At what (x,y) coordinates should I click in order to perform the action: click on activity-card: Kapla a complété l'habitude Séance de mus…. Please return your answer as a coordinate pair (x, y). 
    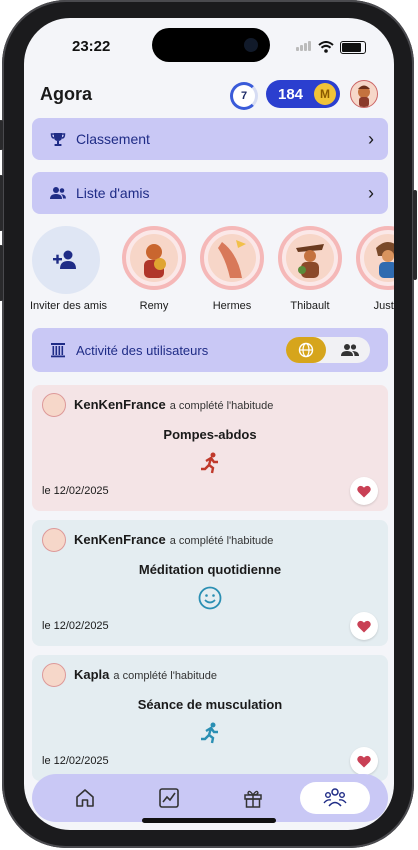
    Looking at the image, I should click on (210, 718).